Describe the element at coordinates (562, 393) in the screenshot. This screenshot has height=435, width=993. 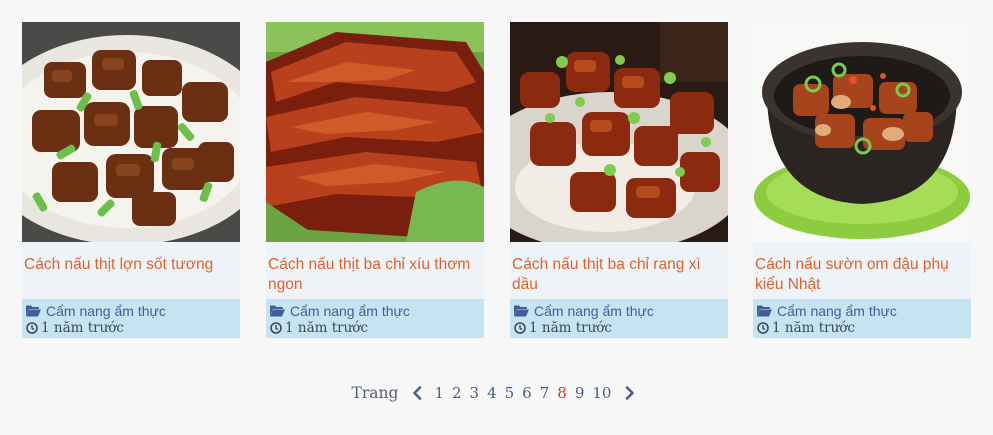
I see `page-link-current: 8` at that location.